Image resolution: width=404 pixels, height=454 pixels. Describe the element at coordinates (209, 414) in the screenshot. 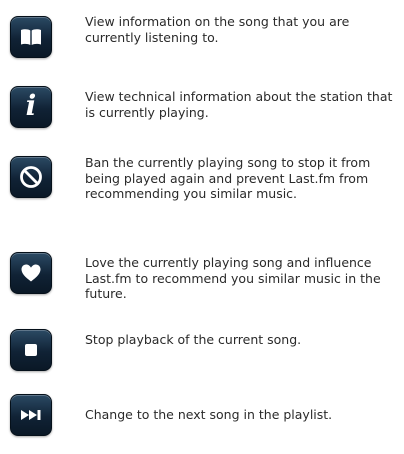

I see `skip-description: Change to the next song in the playlist.` at that location.